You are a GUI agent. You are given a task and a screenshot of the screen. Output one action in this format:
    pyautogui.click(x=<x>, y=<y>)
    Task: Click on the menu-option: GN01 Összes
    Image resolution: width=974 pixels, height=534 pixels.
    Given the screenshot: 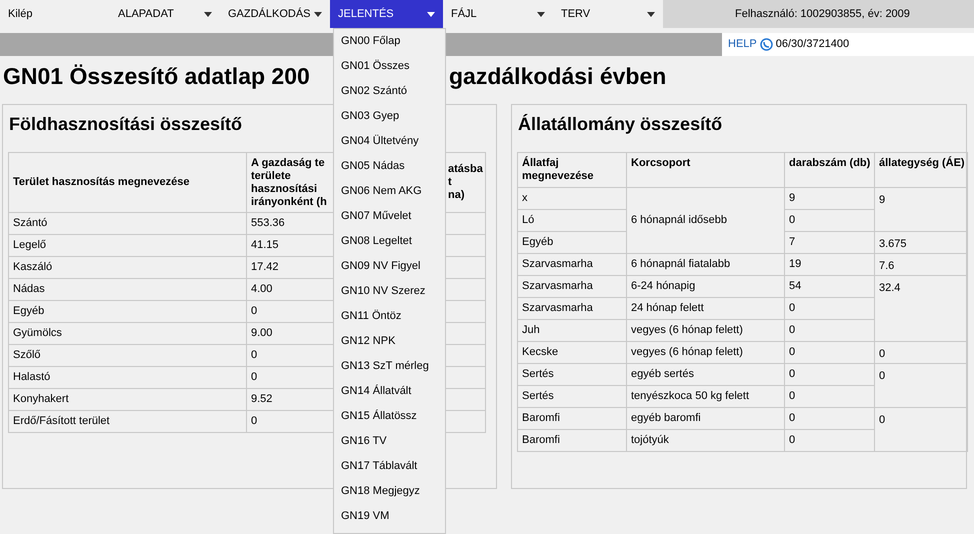 What is the action you would take?
    pyautogui.click(x=389, y=66)
    